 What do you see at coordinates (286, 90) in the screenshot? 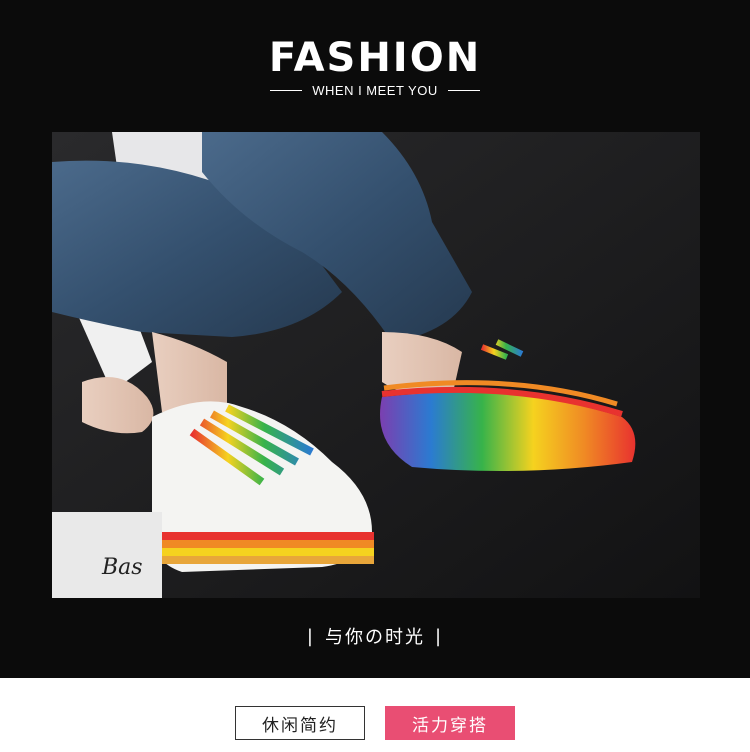
I see `divider-left` at bounding box center [286, 90].